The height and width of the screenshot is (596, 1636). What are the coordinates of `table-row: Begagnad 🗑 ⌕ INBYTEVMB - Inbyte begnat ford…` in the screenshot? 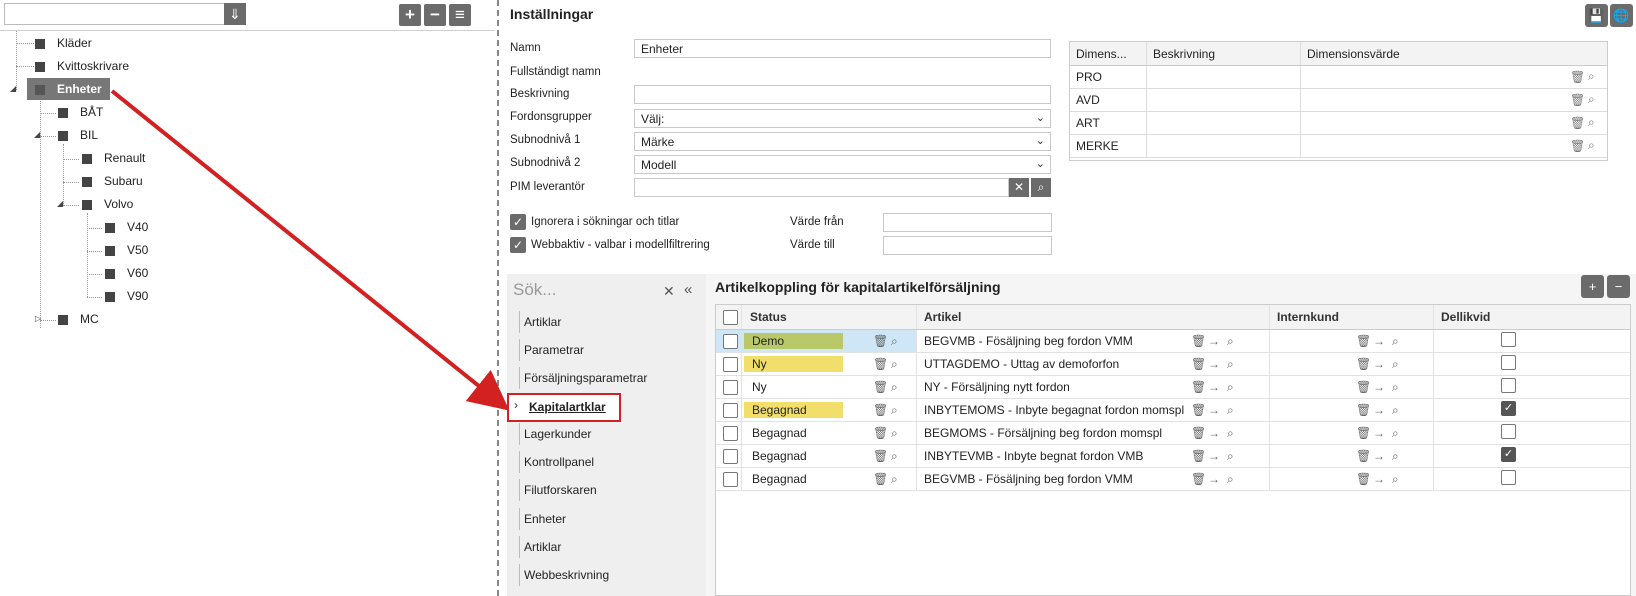 It's located at (1173, 456).